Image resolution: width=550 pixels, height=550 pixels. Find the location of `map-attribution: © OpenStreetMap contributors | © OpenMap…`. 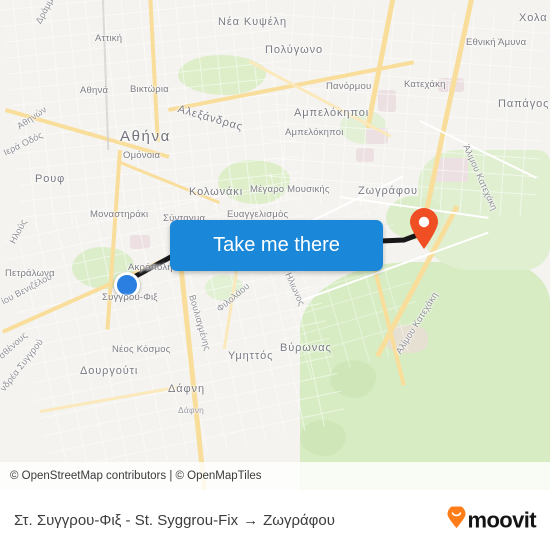

map-attribution: © OpenStreetMap contributors | © OpenMap… is located at coordinates (275, 476).